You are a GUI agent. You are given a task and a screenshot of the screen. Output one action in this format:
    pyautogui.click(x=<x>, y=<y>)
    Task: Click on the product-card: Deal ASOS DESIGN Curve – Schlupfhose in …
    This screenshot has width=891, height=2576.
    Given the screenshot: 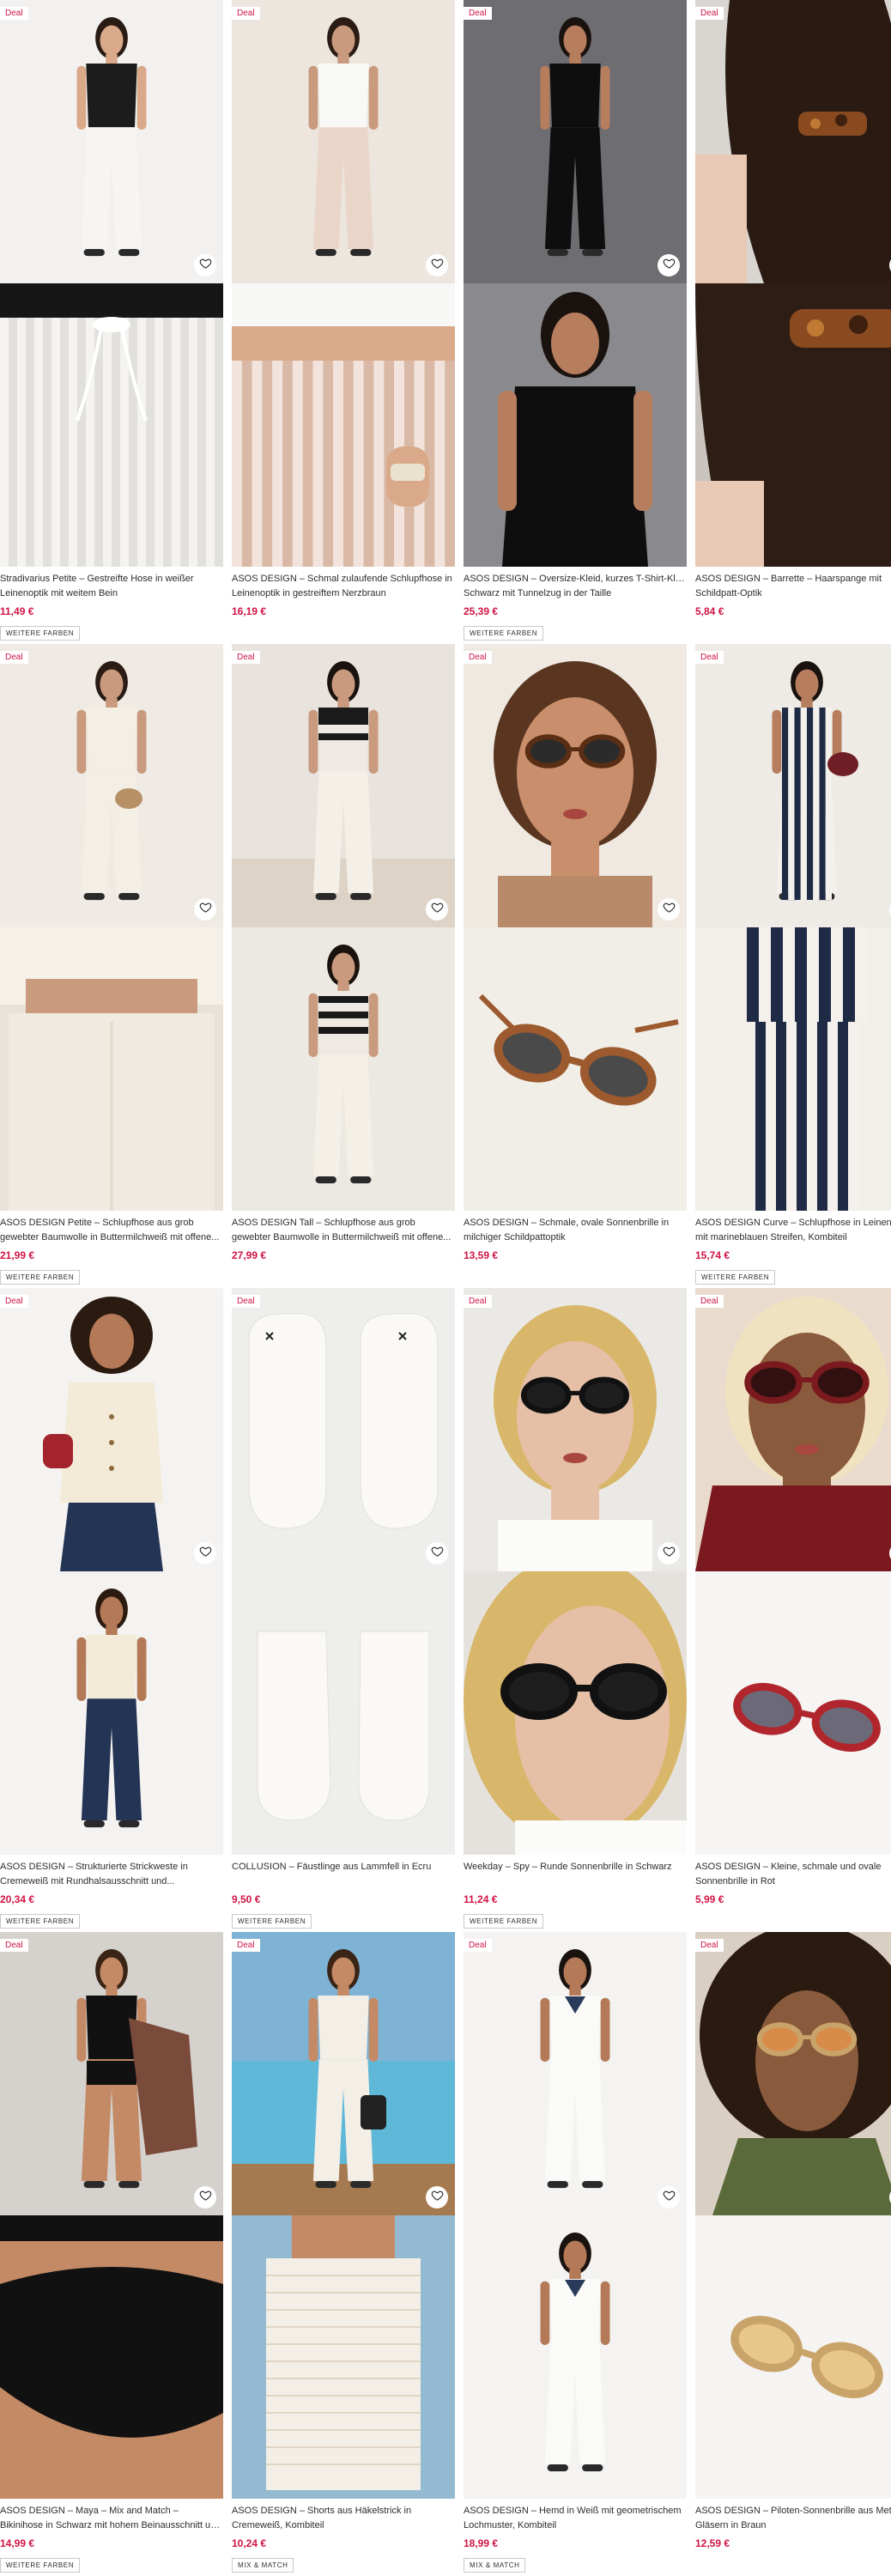 What is the action you would take?
    pyautogui.click(x=793, y=966)
    